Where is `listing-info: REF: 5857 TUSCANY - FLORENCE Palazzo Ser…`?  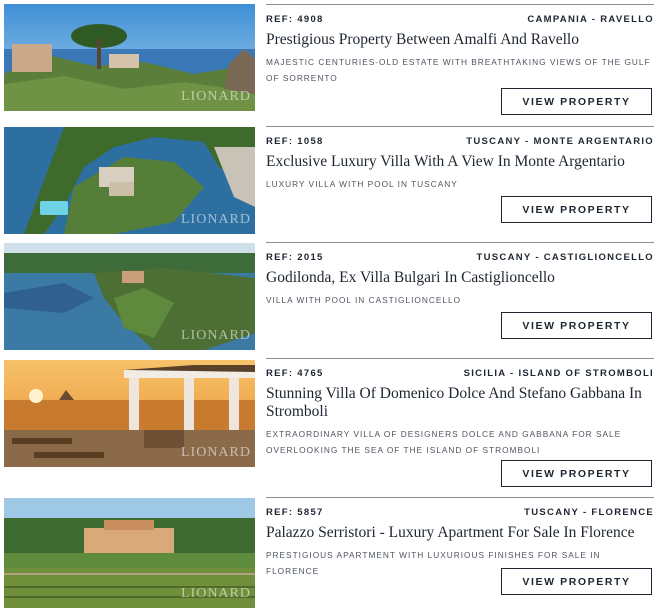
listing-info: REF: 5857 TUSCANY - FLORENCE Palazzo Ser… is located at coordinates (460, 552).